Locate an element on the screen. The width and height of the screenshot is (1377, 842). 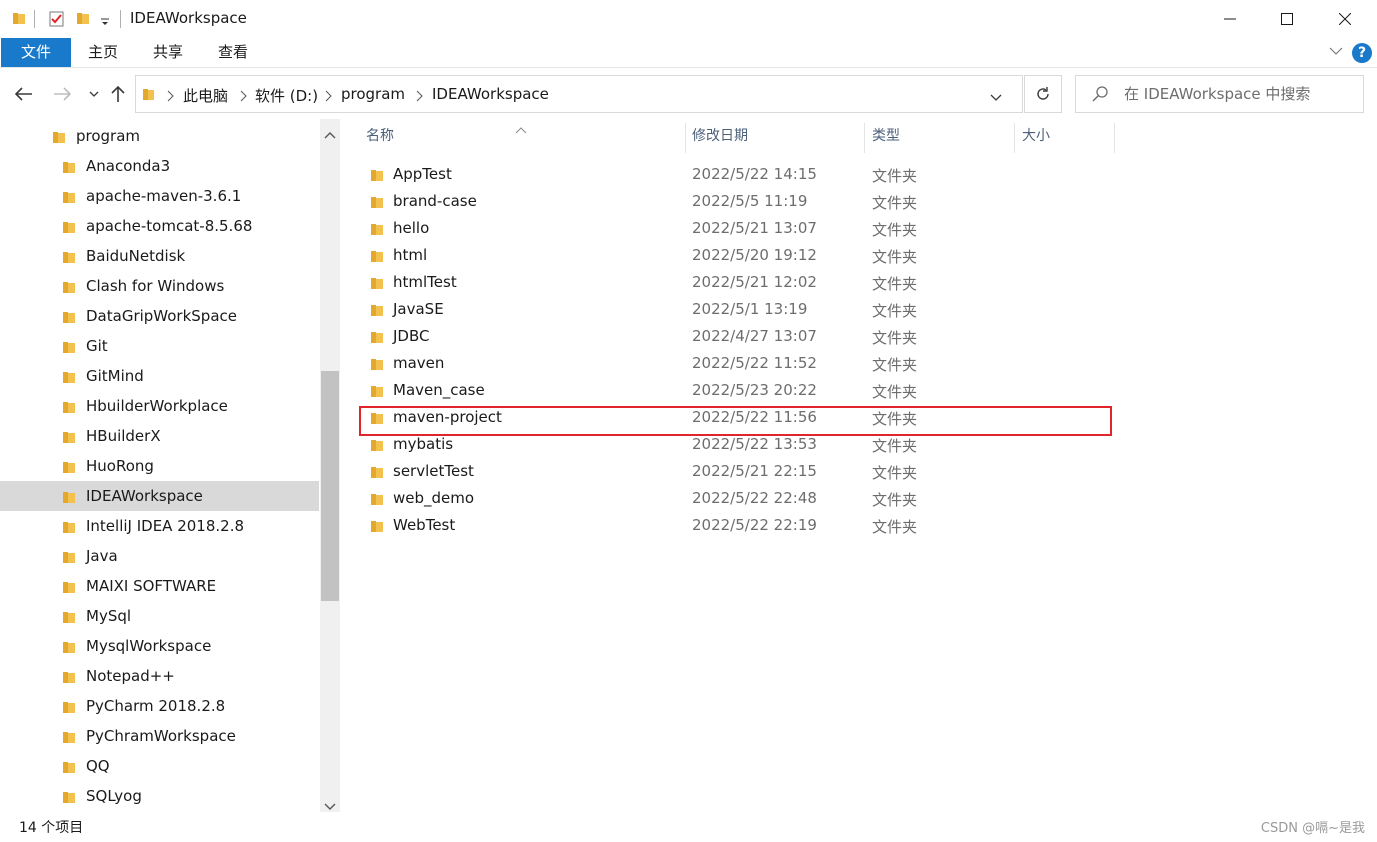
table-row: JDBC 2022/4/27 13:07 文件夹 is located at coordinates (736, 336).